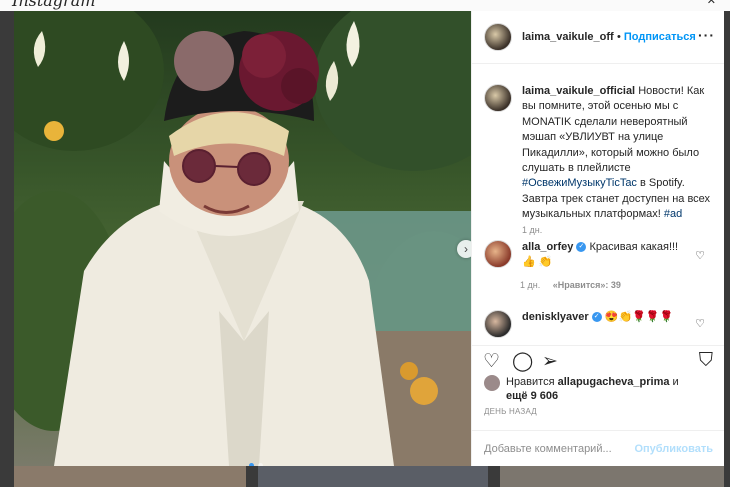 The width and height of the screenshot is (730, 487). I want to click on comment-item: alla_orfey ✓ Красивая какая!!!👍 👏, so click(599, 255).